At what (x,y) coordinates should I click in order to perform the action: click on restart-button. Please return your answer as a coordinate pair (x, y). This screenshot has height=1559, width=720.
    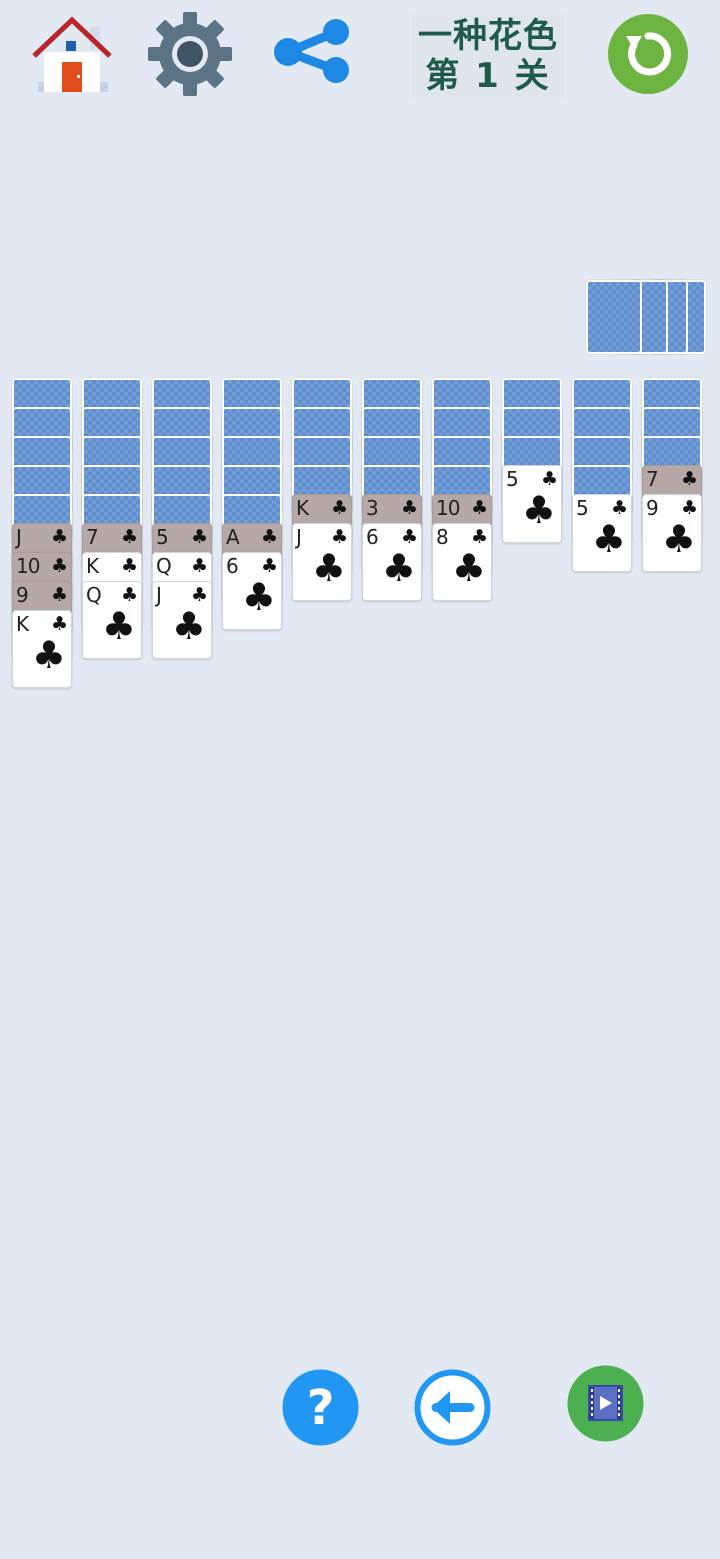
    Looking at the image, I should click on (648, 54).